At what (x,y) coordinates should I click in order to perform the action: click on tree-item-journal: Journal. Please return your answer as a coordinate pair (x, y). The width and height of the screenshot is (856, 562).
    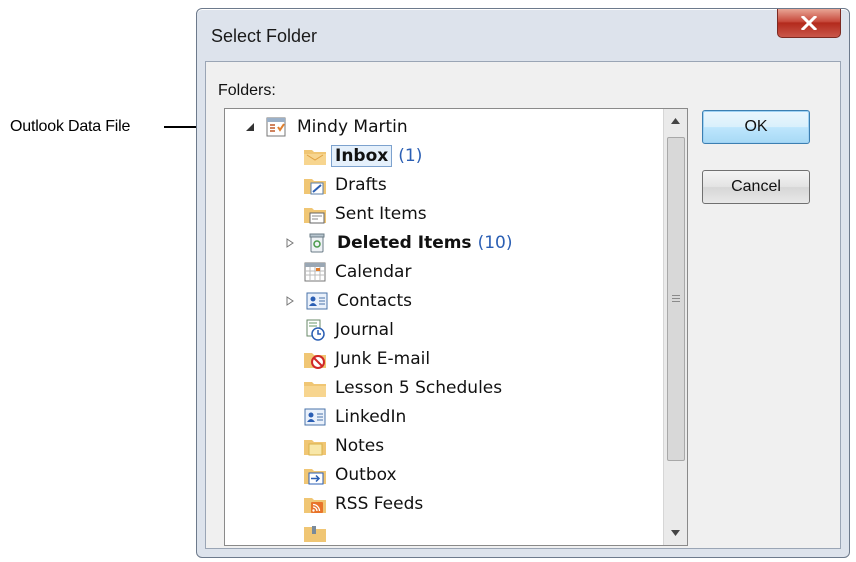
    Looking at the image, I should click on (348, 330).